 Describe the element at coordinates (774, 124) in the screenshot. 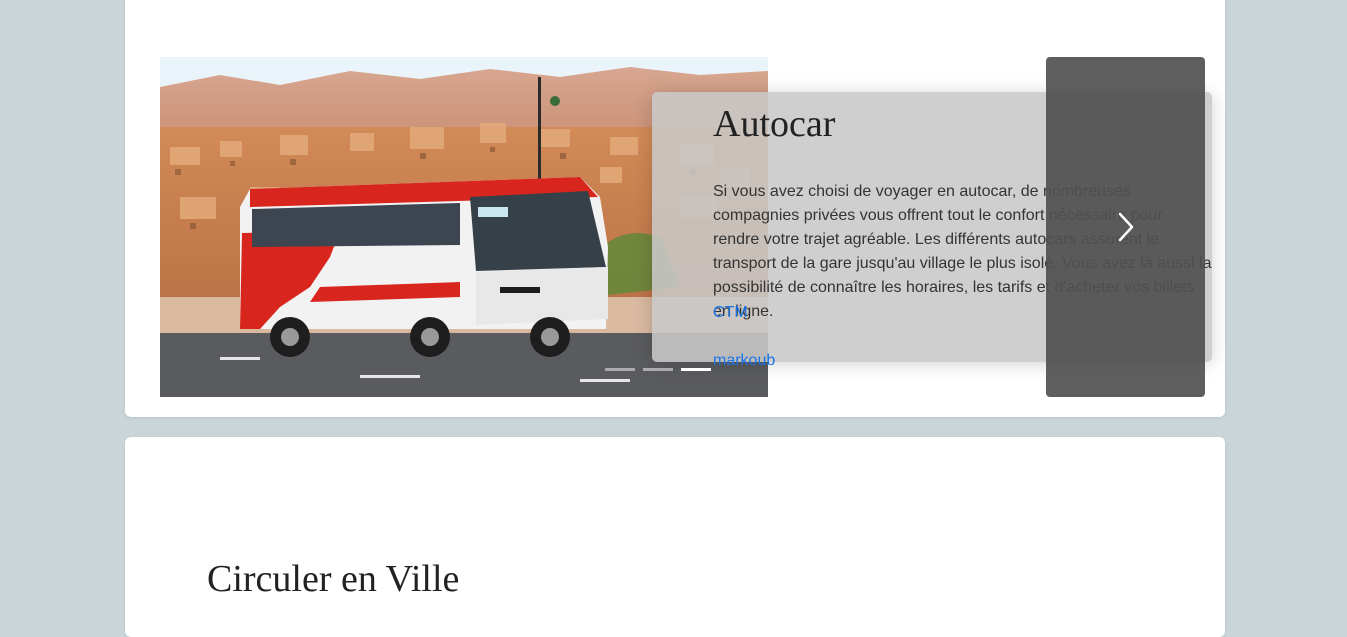

I see `slide-title: Autocar` at that location.